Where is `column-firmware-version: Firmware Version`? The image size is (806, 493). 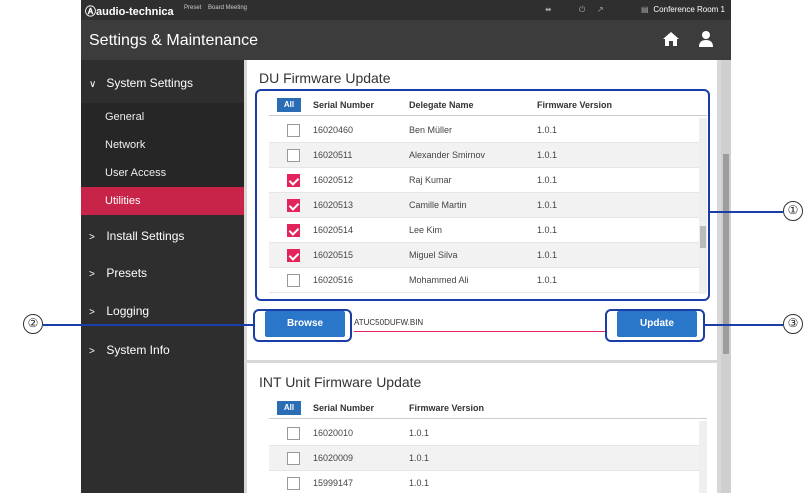
column-firmware-version: Firmware Version is located at coordinates (447, 408).